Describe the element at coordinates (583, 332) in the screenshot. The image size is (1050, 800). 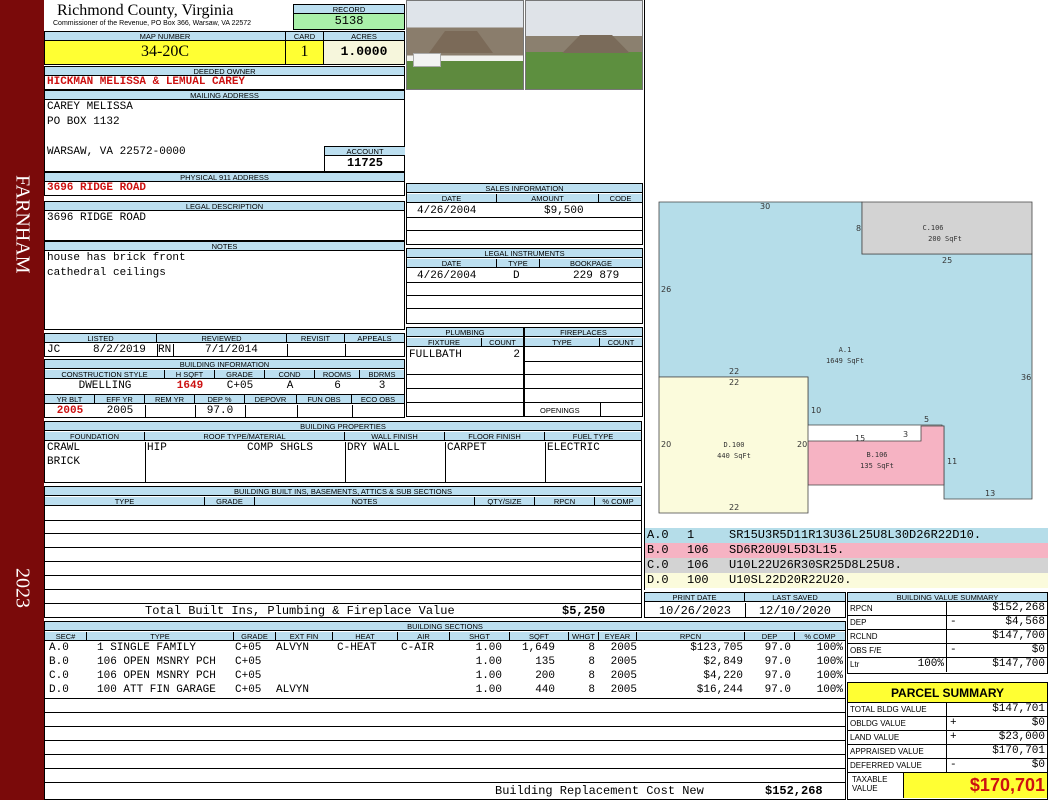
I see `fireplaces-title: FIREPLACES` at that location.